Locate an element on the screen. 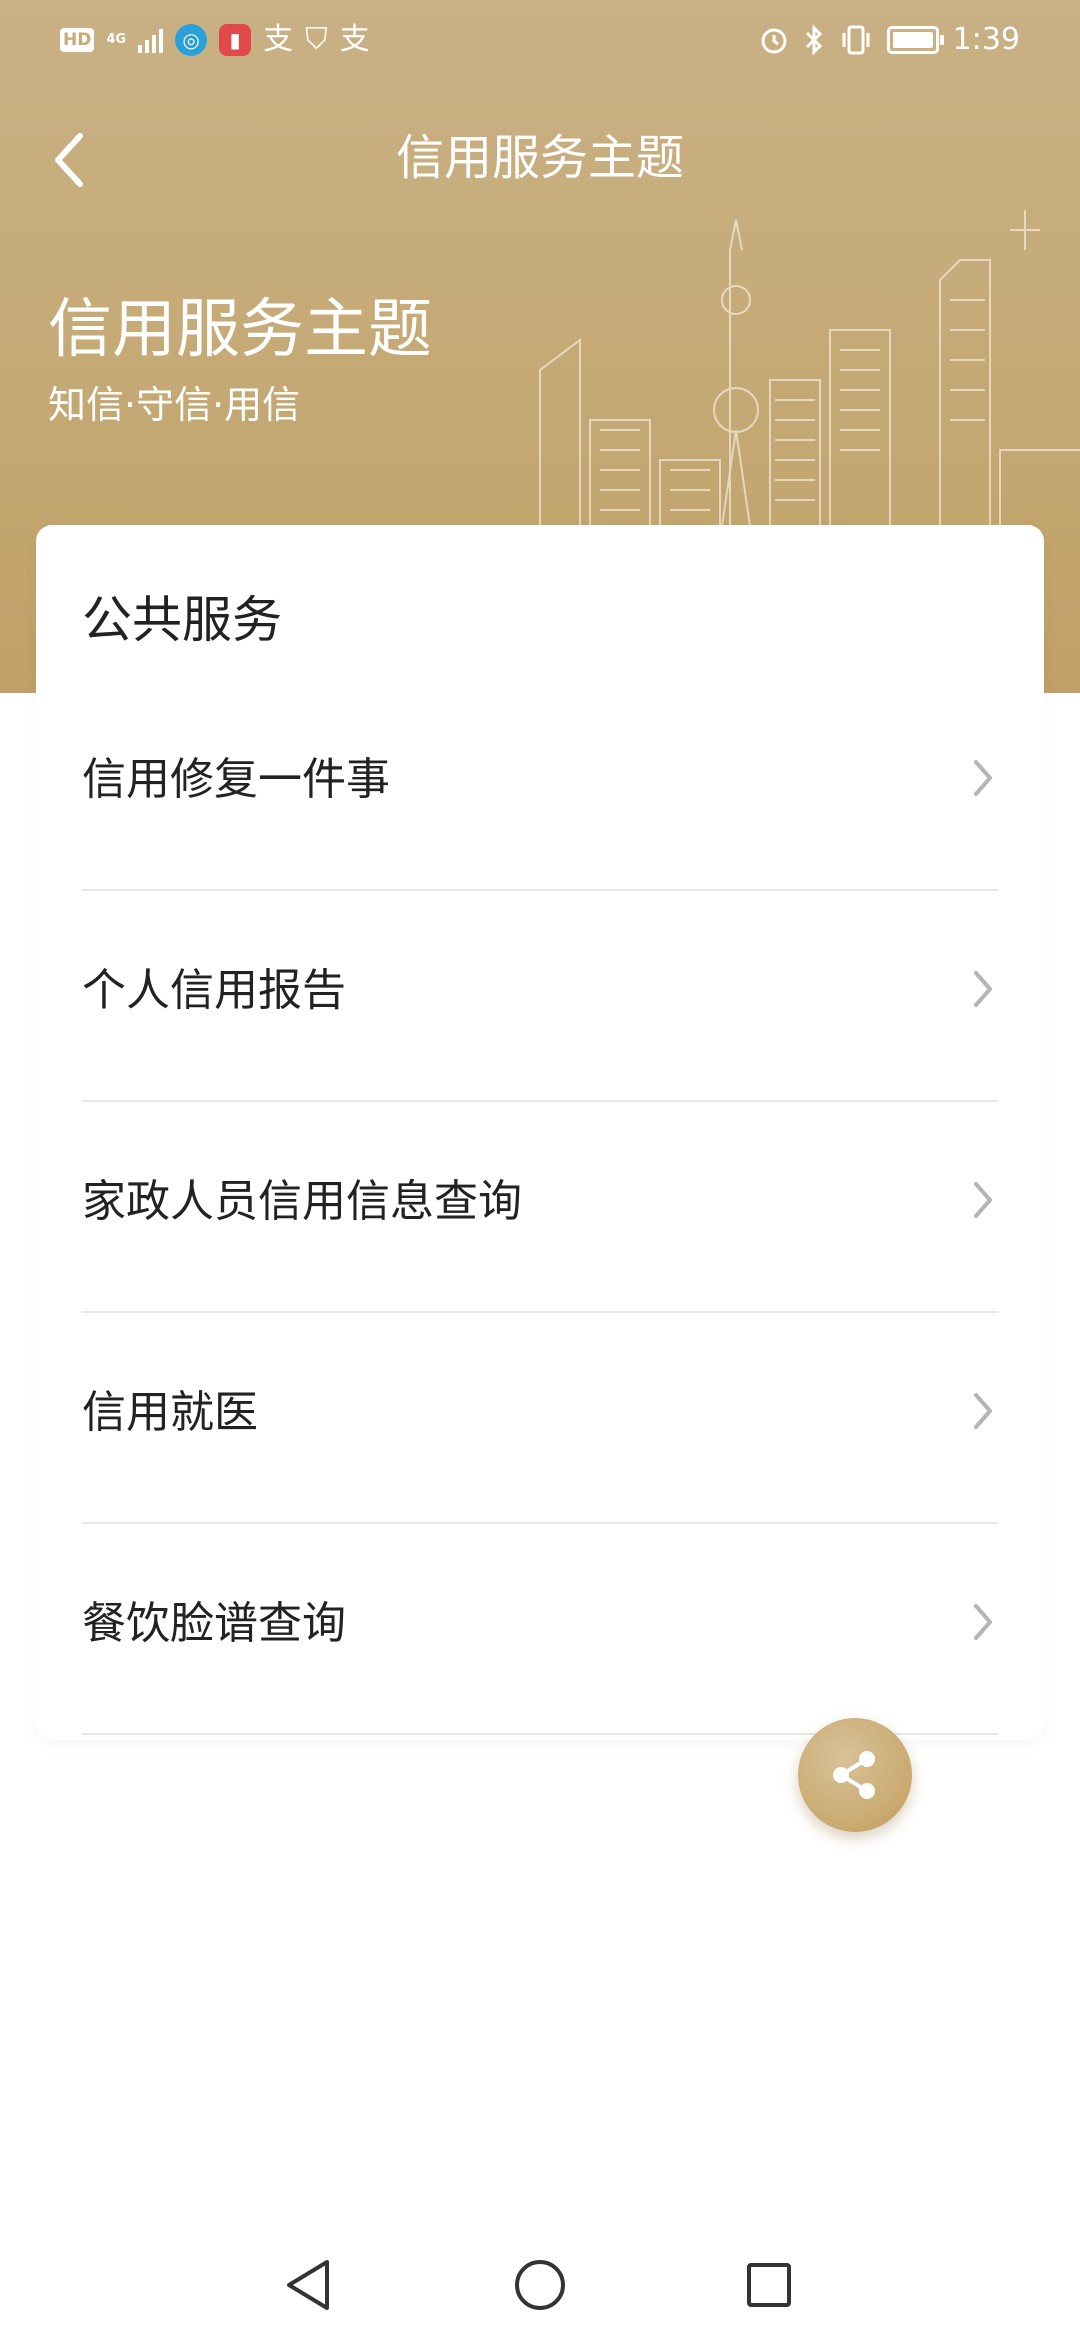  network-type-label: 4G is located at coordinates (116, 39).